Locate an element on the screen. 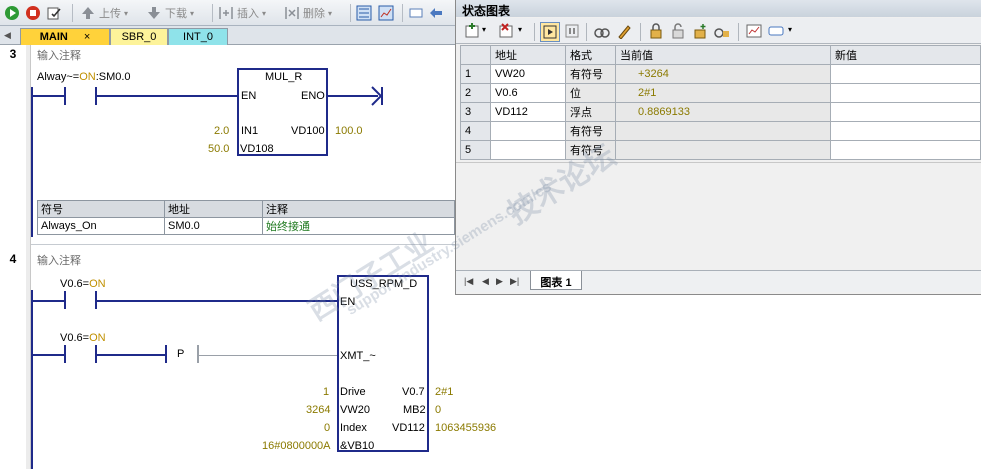 This screenshot has height=469, width=981. new-value-header: 新值 is located at coordinates (905, 55).